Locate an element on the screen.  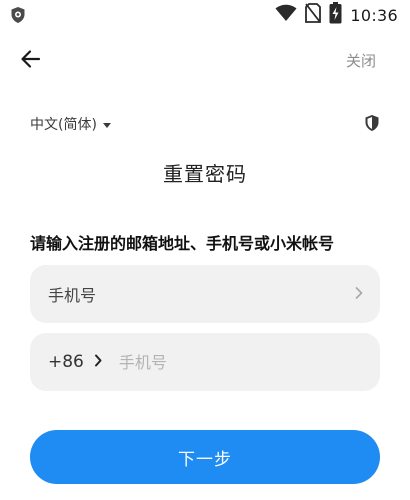
account-type-selector: 手机号 is located at coordinates (205, 294).